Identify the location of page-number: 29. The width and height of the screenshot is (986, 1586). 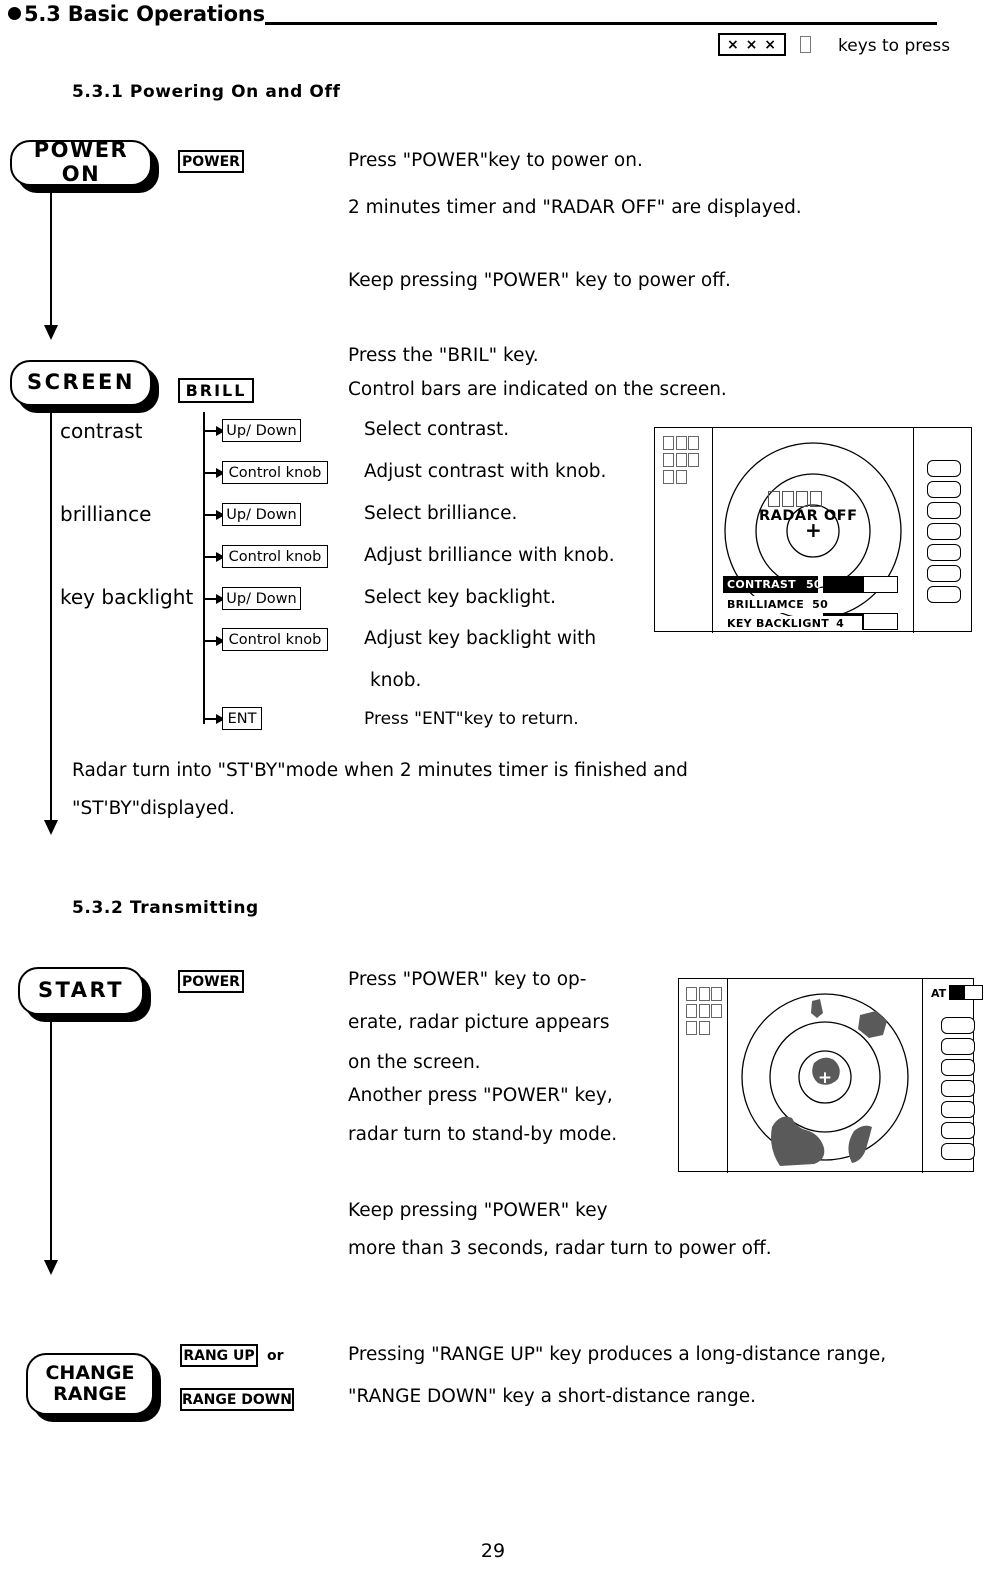
(493, 1551).